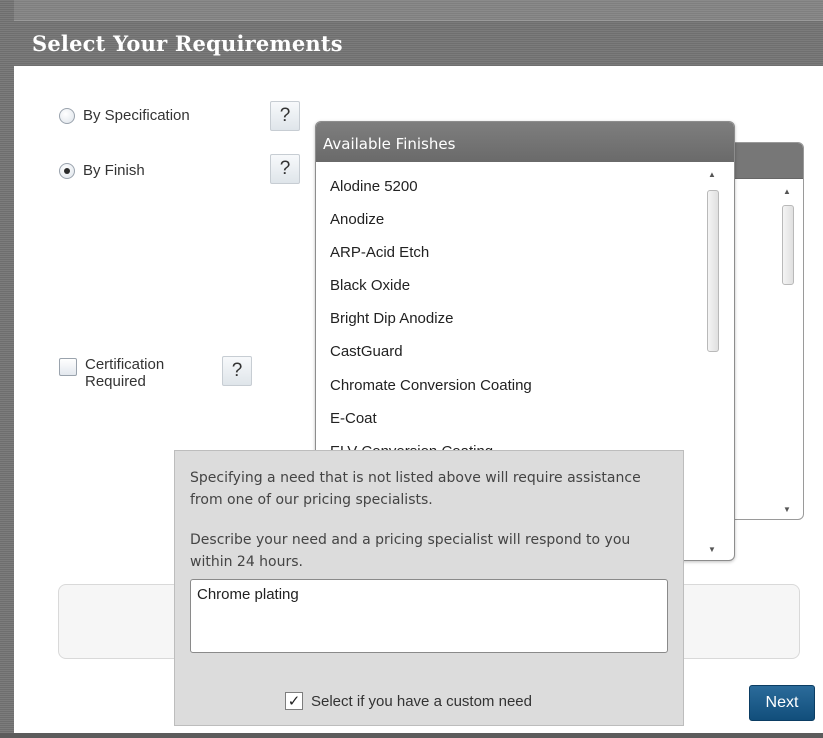  Describe the element at coordinates (431, 418) in the screenshot. I see `list-item: E-Coat` at that location.